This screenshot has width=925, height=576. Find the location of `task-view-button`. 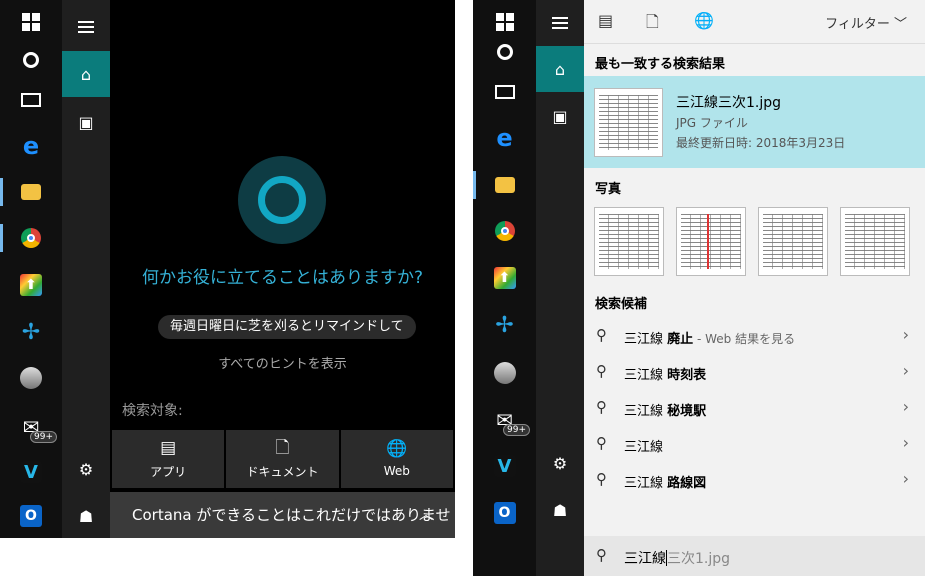

task-view-button is located at coordinates (31, 100).